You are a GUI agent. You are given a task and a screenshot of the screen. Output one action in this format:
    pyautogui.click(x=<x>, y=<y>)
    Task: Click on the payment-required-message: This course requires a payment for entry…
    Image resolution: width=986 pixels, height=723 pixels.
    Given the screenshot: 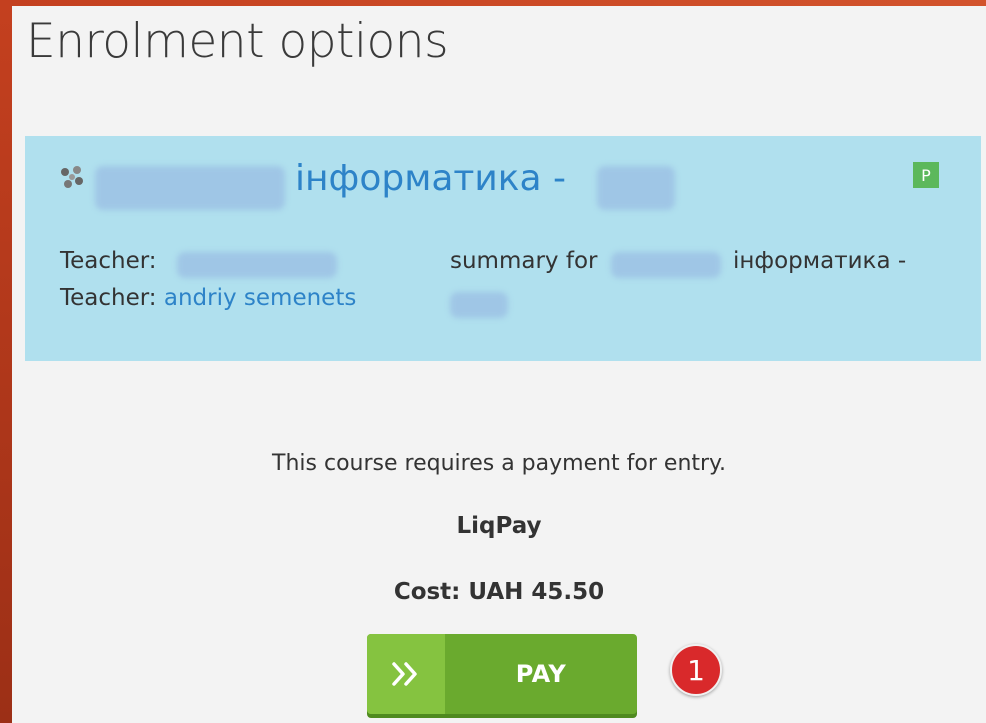 What is the action you would take?
    pyautogui.click(x=499, y=463)
    